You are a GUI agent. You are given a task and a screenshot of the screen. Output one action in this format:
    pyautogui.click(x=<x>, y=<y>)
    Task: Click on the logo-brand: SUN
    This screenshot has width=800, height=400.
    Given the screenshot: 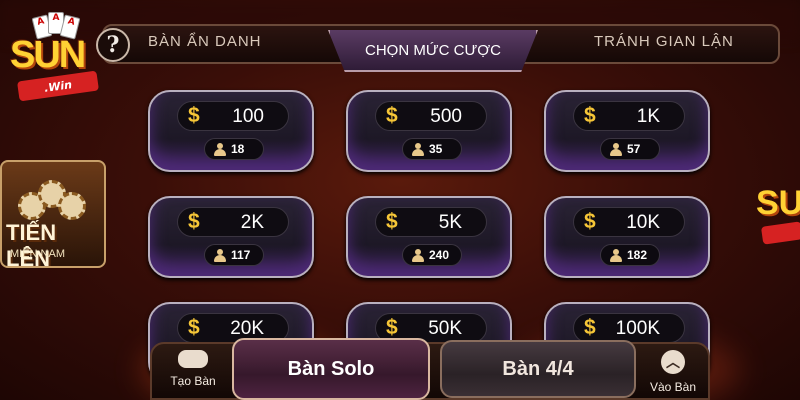 What is the action you would take?
    pyautogui.click(x=48, y=55)
    